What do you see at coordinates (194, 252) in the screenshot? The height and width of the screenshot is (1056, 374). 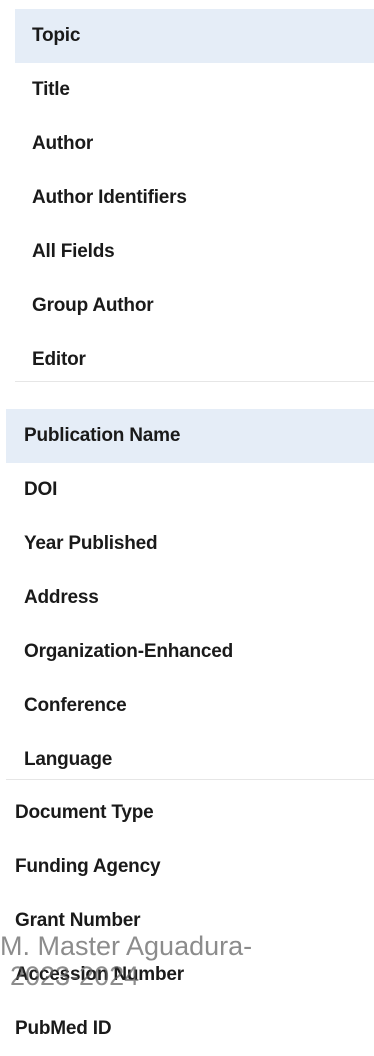 I see `field-option-all-fields: All Fields` at bounding box center [194, 252].